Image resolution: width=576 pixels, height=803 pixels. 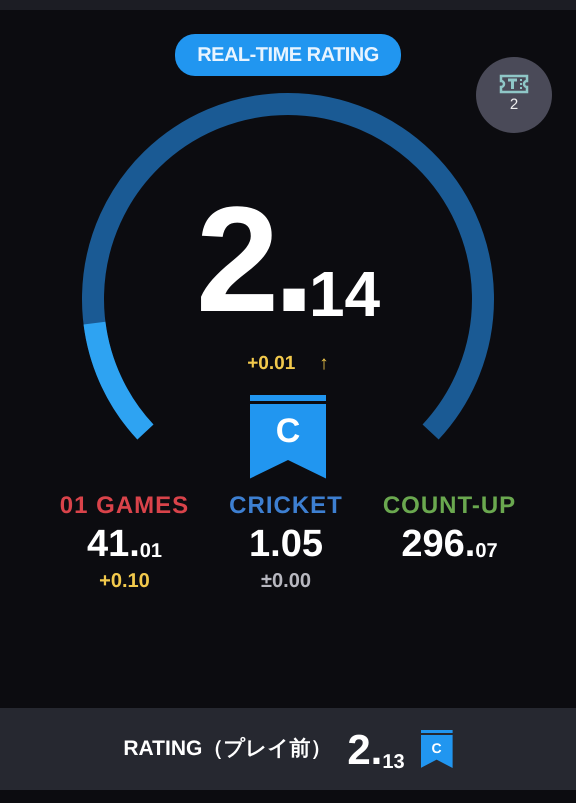 I want to click on rating-label: RATING（プレイ前）, so click(x=227, y=749).